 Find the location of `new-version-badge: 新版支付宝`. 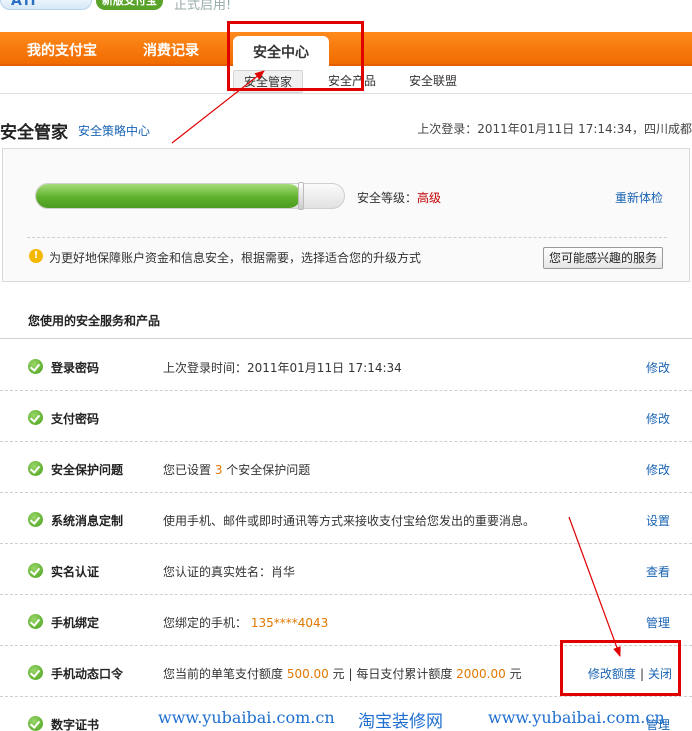

new-version-badge: 新版支付宝 is located at coordinates (129, 5).